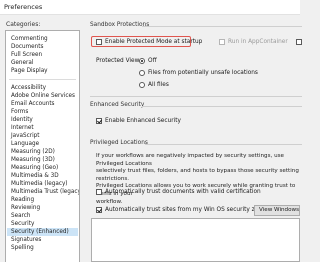 The image size is (320, 262). What do you see at coordinates (150, 7) in the screenshot?
I see `title-bar: Preferences` at bounding box center [150, 7].